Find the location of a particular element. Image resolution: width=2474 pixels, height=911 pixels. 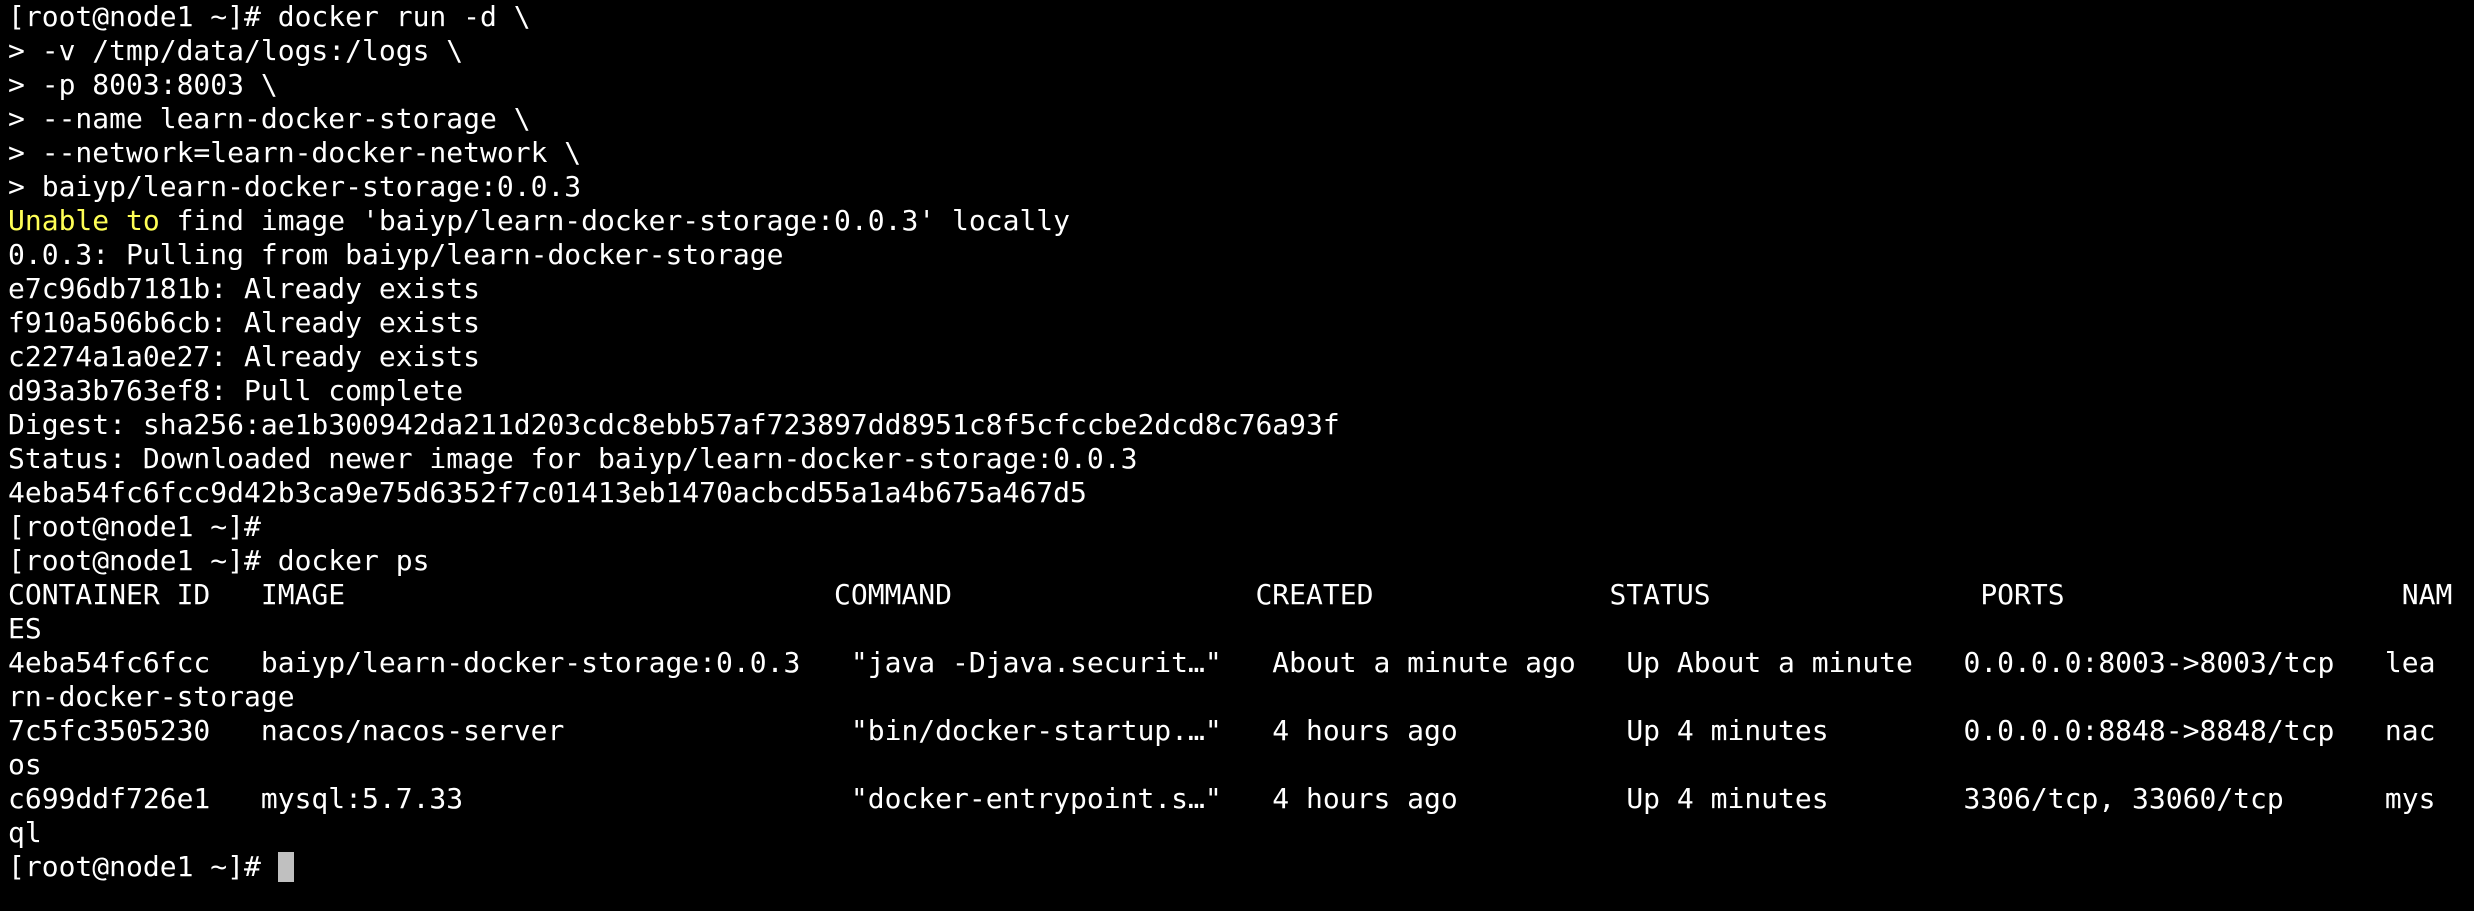

terminal-line: f910a506b6cb: Already exists is located at coordinates (244, 322).